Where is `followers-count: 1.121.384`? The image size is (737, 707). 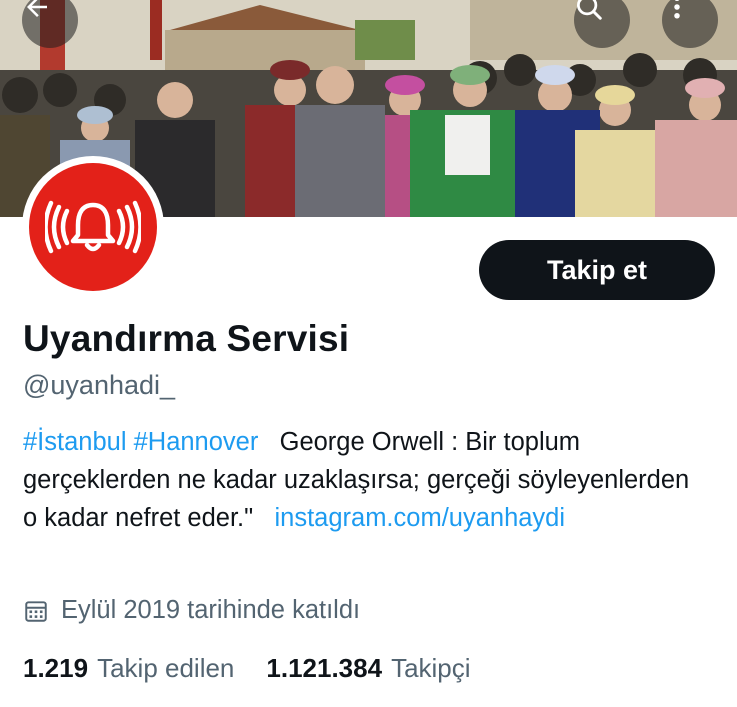
followers-count: 1.121.384 is located at coordinates (324, 668).